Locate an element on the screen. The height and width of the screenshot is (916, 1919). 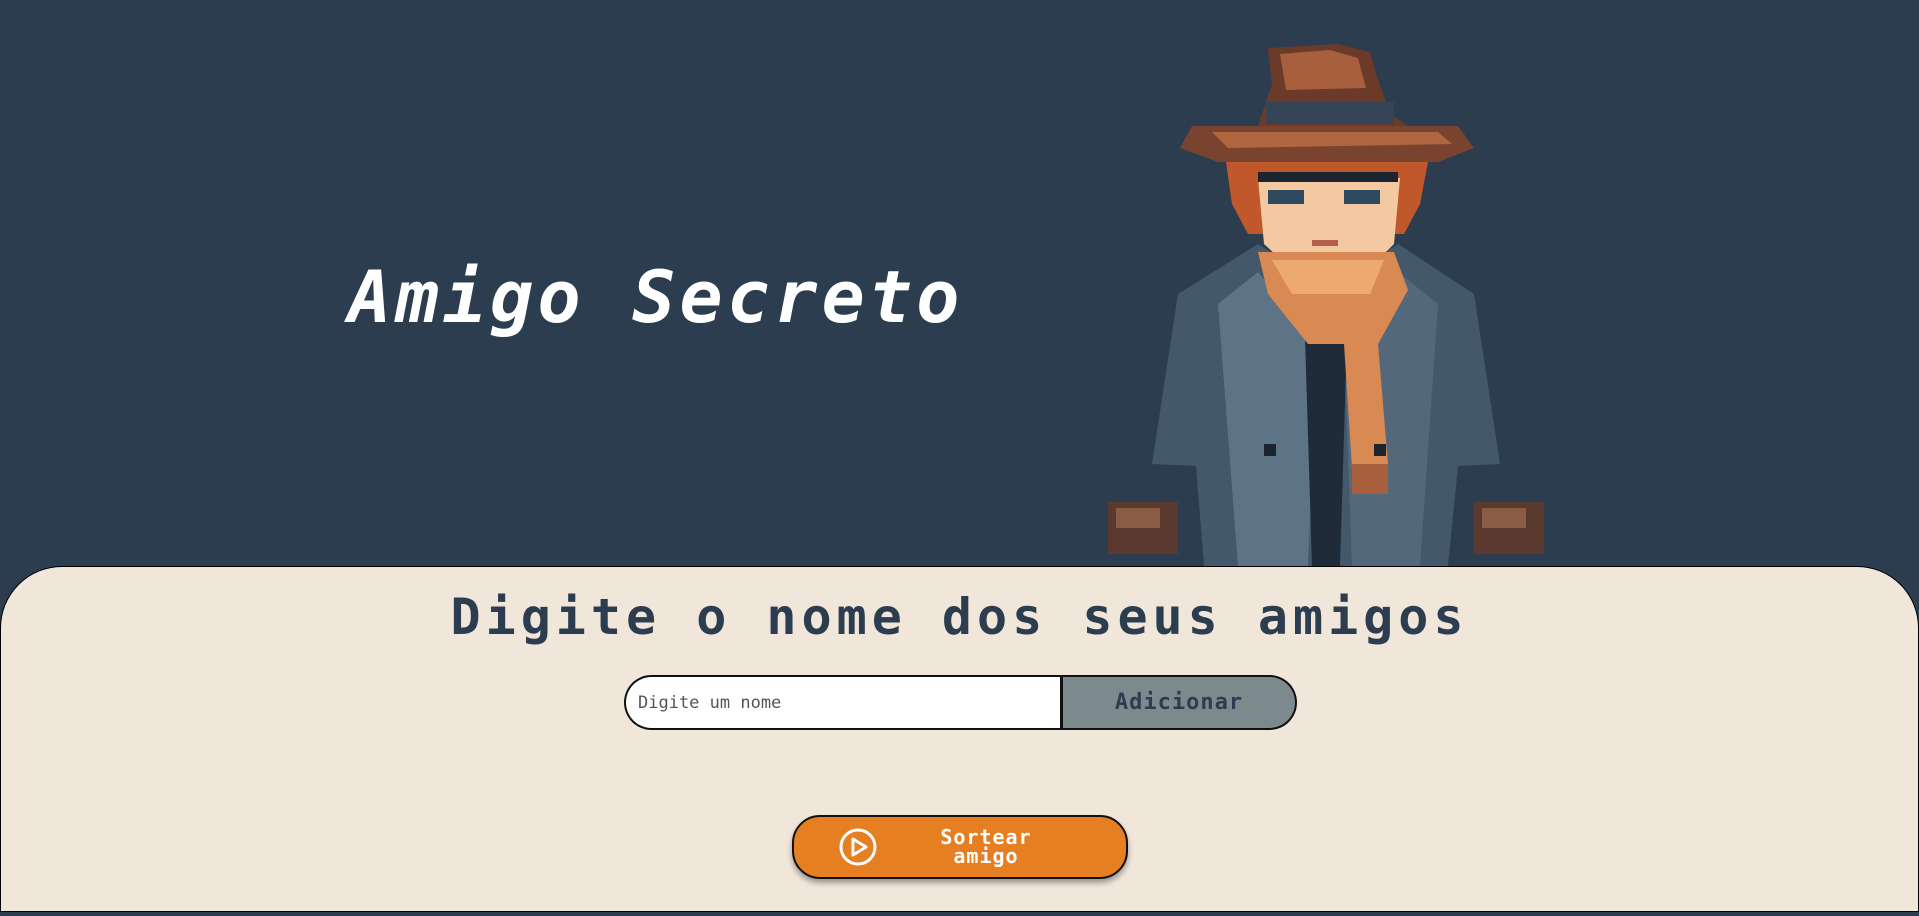
name-input is located at coordinates (842, 702).